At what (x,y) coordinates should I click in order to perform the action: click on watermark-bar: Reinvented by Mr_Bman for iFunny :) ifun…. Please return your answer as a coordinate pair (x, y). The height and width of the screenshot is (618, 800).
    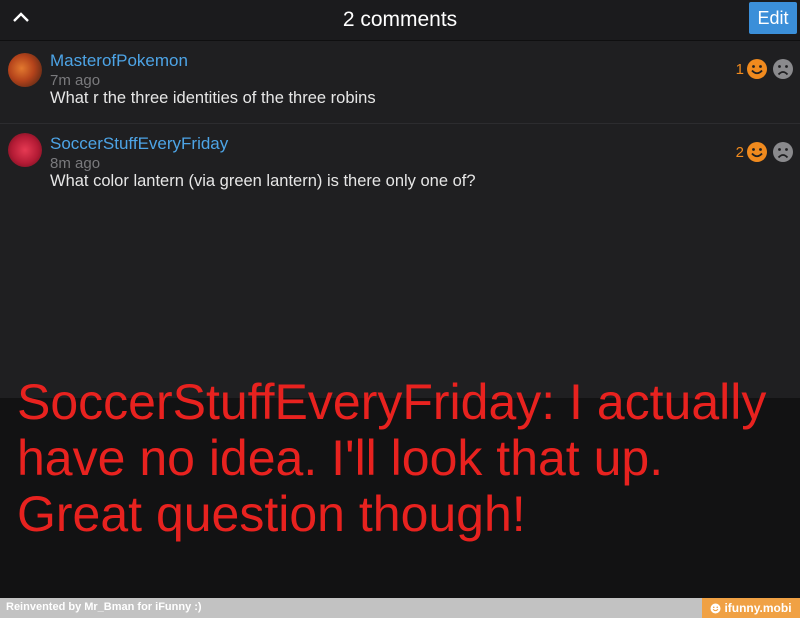
    Looking at the image, I should click on (400, 608).